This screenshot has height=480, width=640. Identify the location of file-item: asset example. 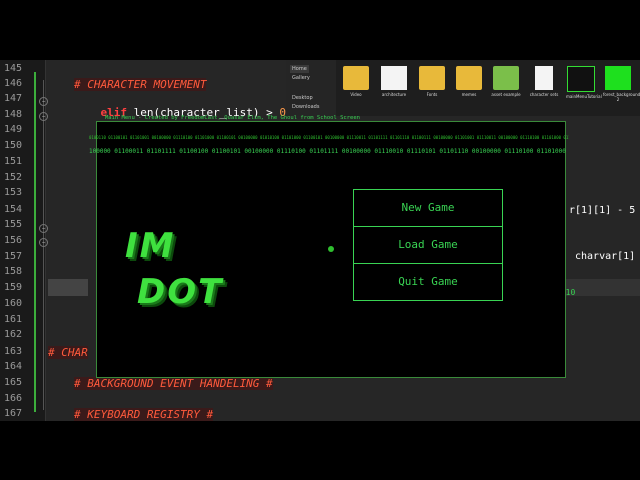
(506, 81).